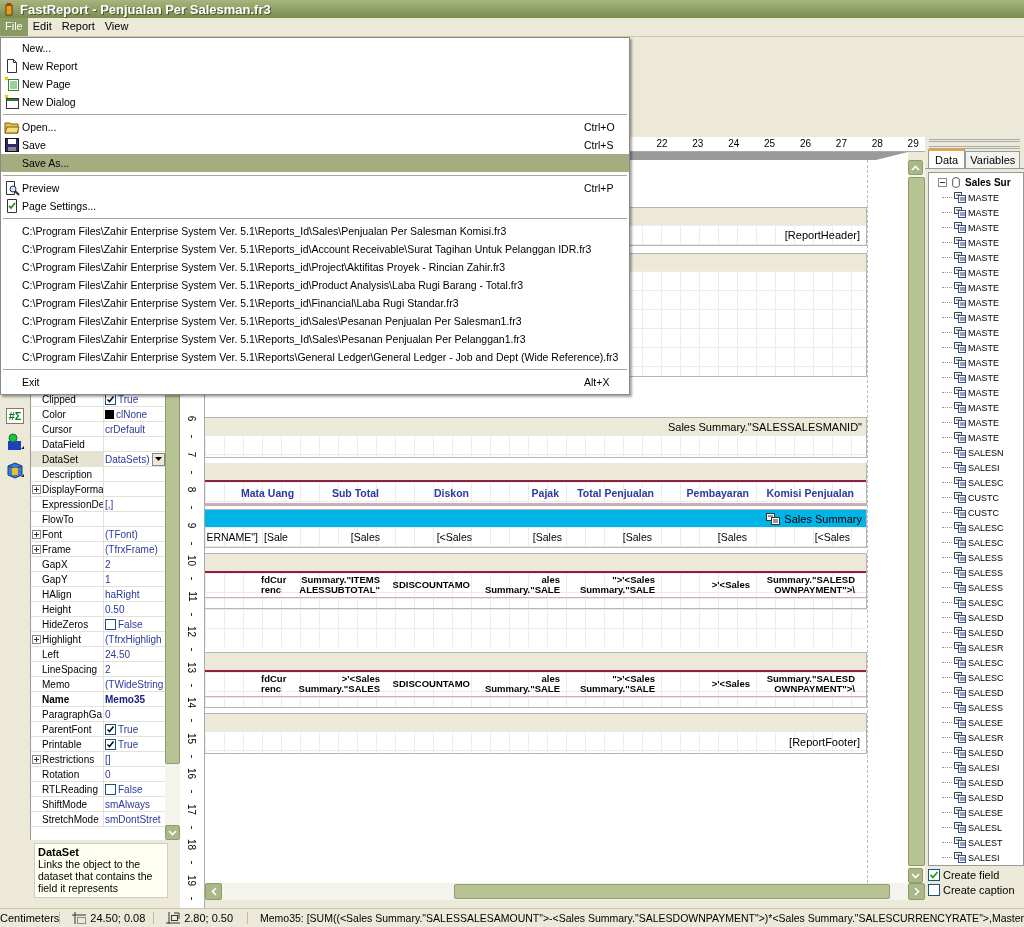 The width and height of the screenshot is (1024, 927). What do you see at coordinates (67, 594) in the screenshot?
I see `property-name: HAlign` at bounding box center [67, 594].